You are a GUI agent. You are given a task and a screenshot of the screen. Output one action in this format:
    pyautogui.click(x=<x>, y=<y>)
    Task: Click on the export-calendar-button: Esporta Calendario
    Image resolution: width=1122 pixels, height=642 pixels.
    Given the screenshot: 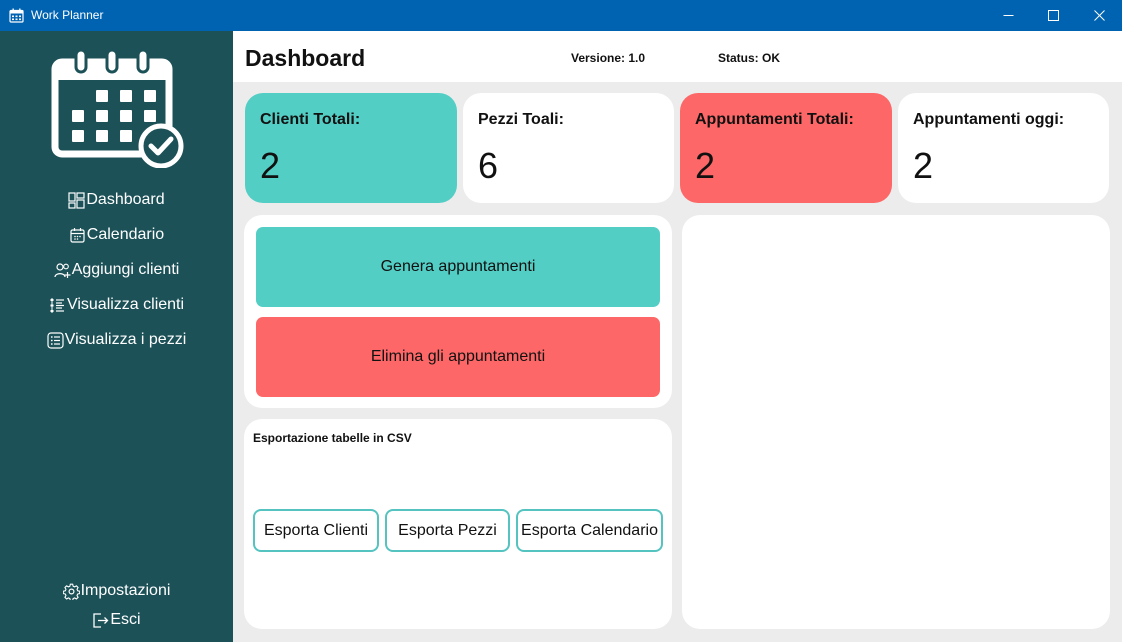 What is the action you would take?
    pyautogui.click(x=589, y=530)
    